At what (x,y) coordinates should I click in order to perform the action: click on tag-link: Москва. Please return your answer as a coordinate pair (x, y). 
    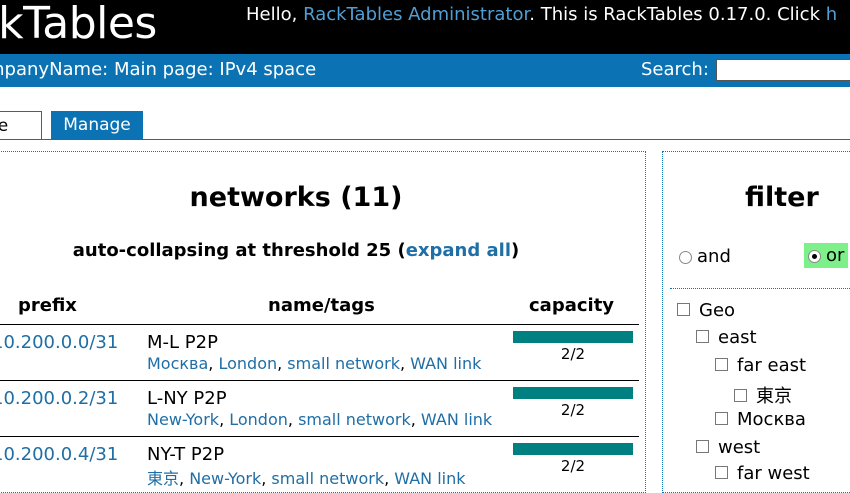
    Looking at the image, I should click on (177, 363).